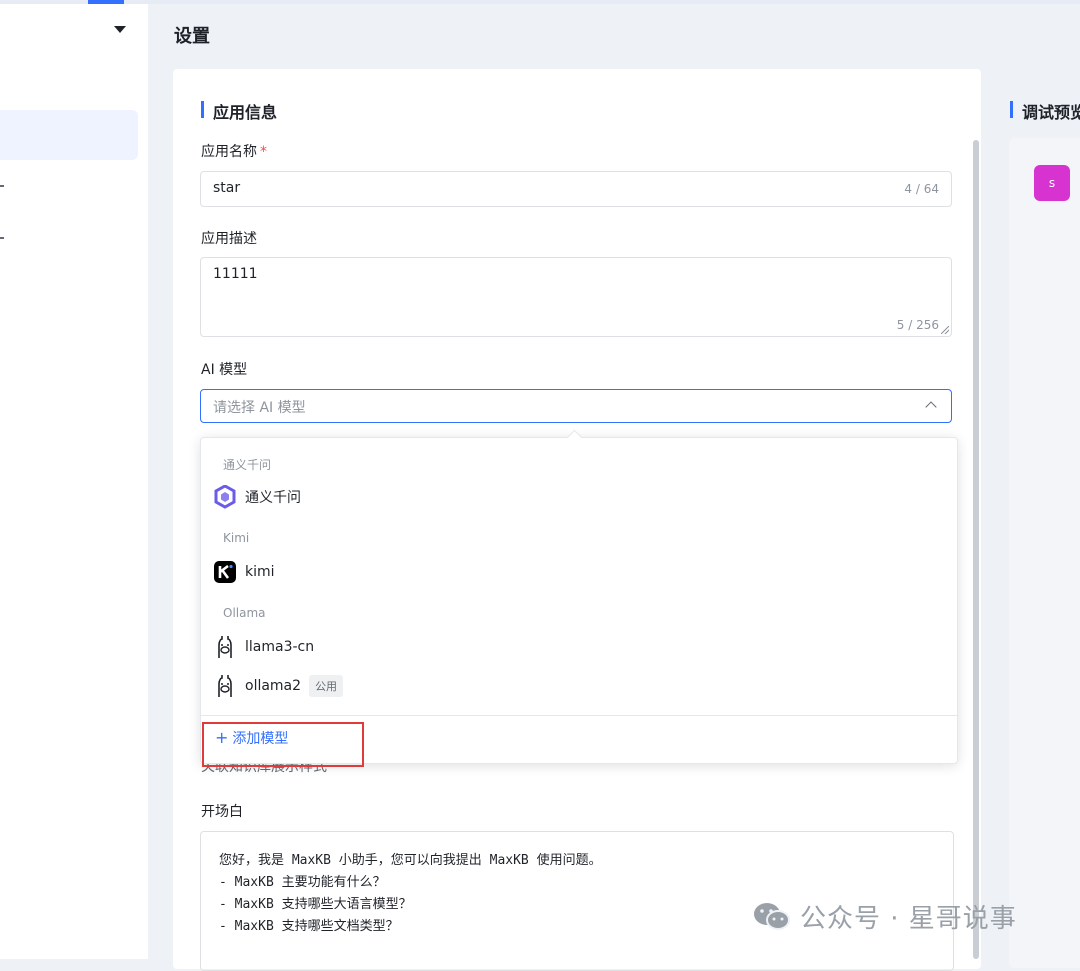 The width and height of the screenshot is (1080, 971). Describe the element at coordinates (1052, 183) in the screenshot. I see `avatar: s` at that location.